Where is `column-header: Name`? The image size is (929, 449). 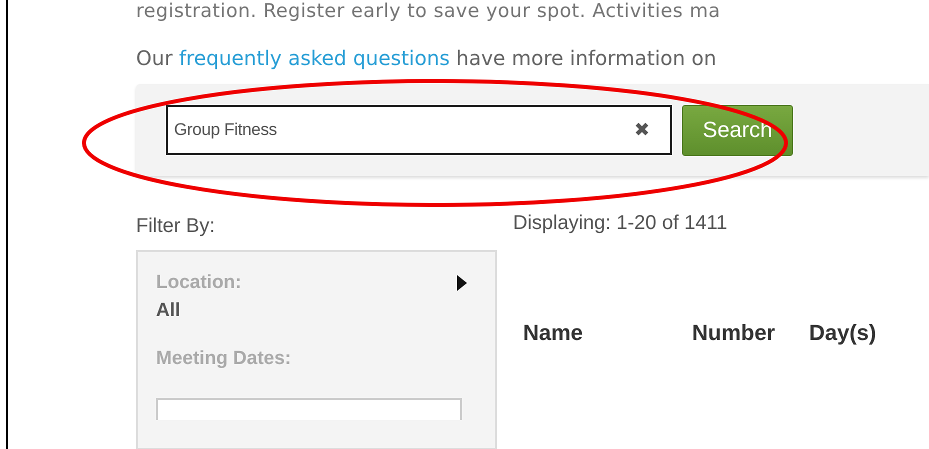
column-header: Name is located at coordinates (553, 333).